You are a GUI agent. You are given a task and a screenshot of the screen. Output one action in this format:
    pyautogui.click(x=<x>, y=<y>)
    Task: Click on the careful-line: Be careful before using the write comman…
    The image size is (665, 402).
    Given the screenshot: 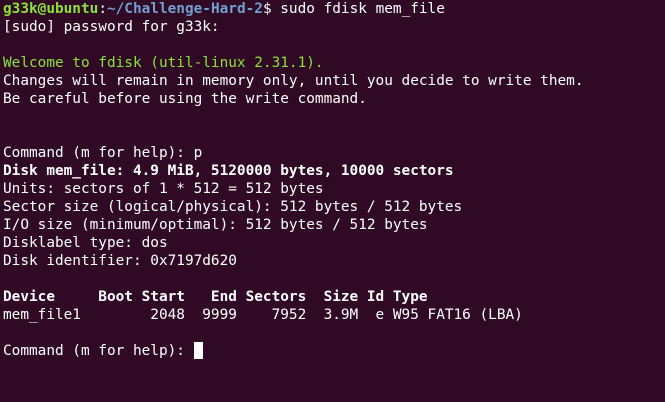 What is the action you would take?
    pyautogui.click(x=185, y=99)
    